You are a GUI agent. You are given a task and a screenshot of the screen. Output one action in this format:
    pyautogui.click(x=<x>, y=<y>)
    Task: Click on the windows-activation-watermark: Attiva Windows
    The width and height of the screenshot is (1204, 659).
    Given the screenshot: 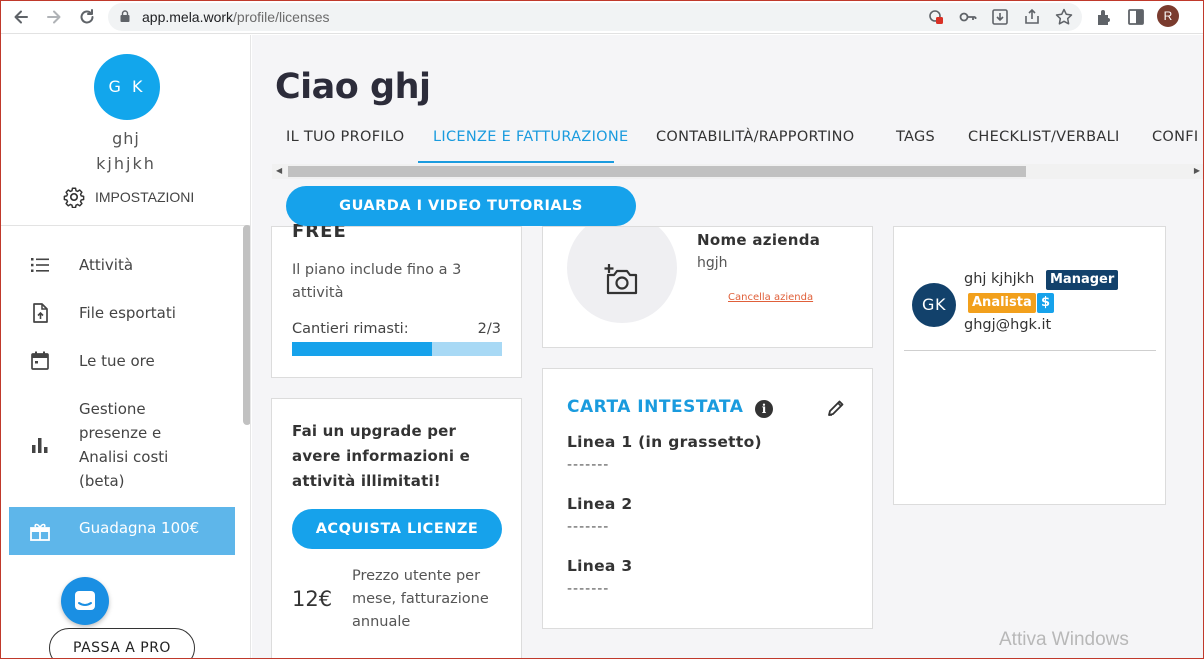 What is the action you would take?
    pyautogui.click(x=1064, y=639)
    